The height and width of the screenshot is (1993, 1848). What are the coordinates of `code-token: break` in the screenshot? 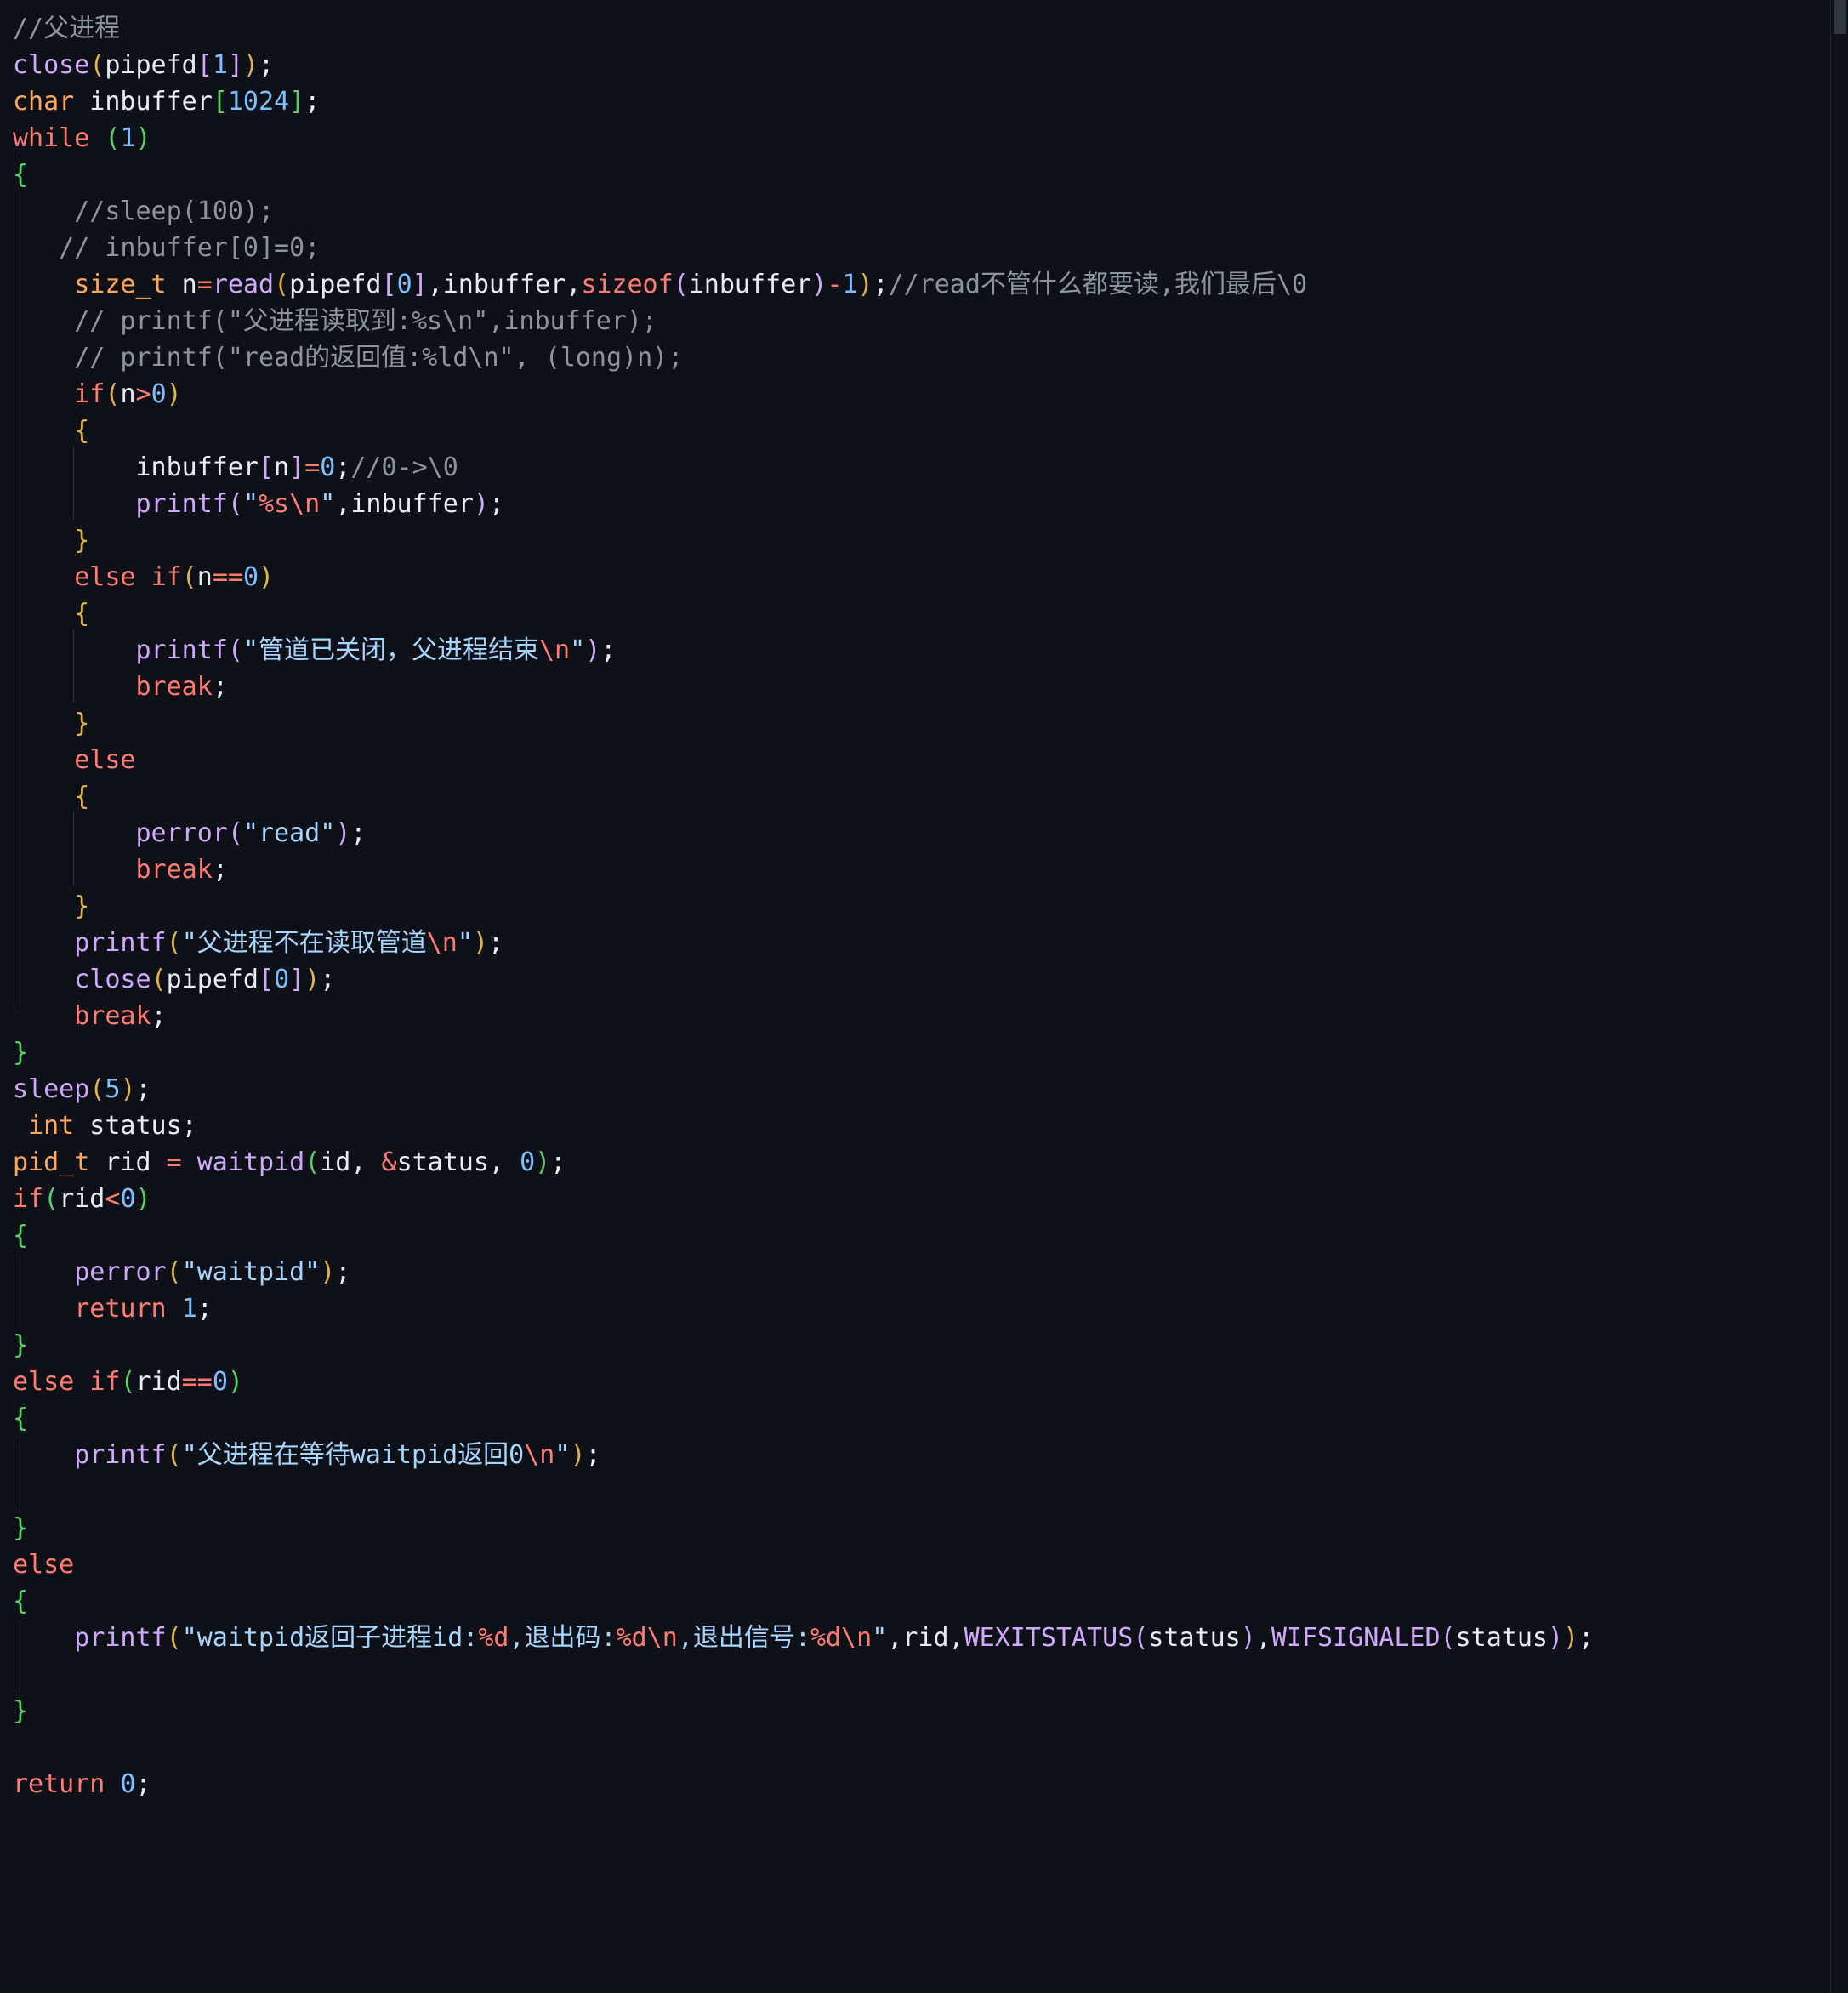 It's located at (174, 870).